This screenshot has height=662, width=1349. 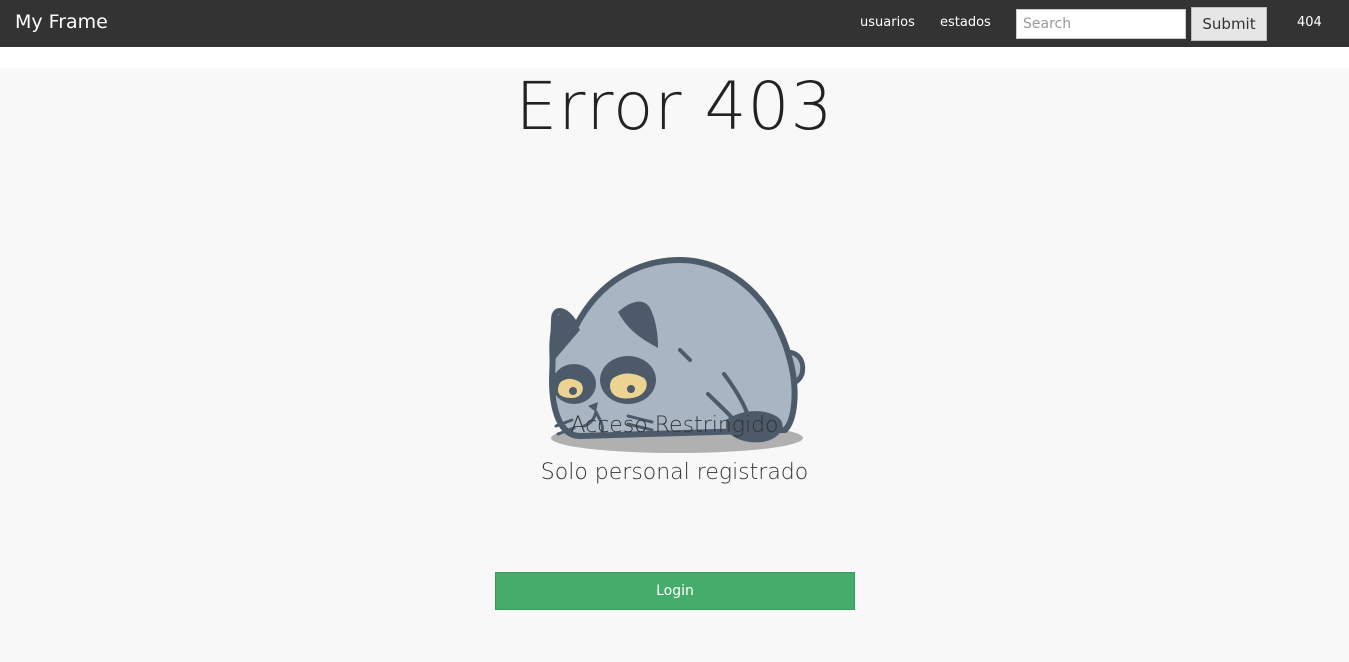 What do you see at coordinates (1309, 22) in the screenshot?
I see `nav-link-404: 404` at bounding box center [1309, 22].